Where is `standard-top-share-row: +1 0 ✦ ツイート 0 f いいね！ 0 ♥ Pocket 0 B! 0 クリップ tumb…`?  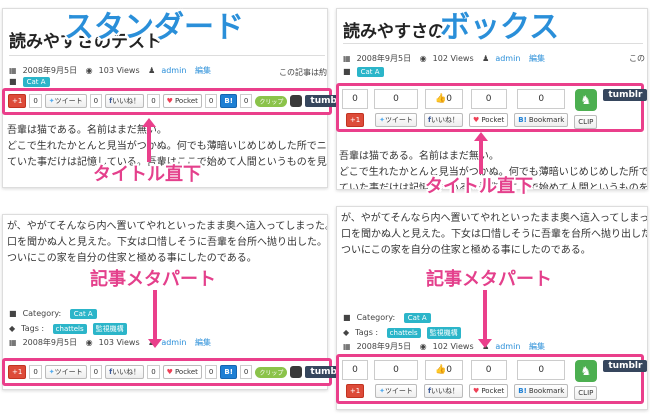
standard-top-share-row: +1 0 ✦ ツイート 0 f いいね！ 0 ♥ Pocket 0 B! 0 クリップ tumb… is located at coordinates (179, 101).